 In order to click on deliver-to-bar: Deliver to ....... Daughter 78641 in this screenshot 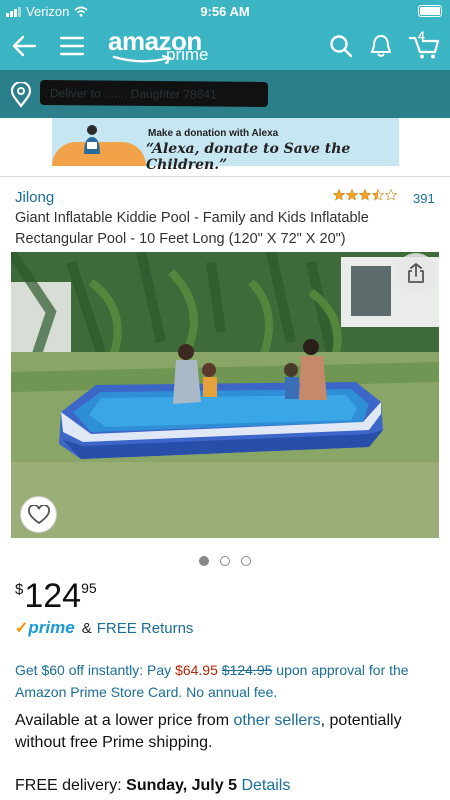, I will do `click(225, 94)`.